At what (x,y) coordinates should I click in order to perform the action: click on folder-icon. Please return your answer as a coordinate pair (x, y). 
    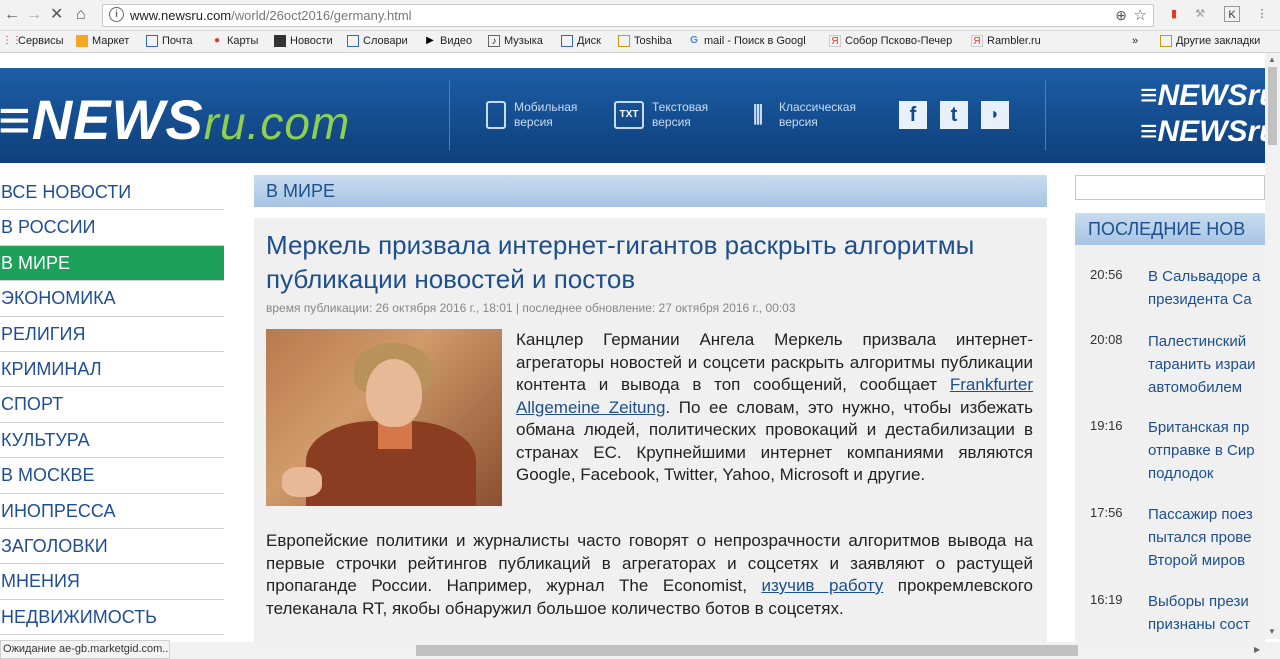
    Looking at the image, I should click on (1166, 41).